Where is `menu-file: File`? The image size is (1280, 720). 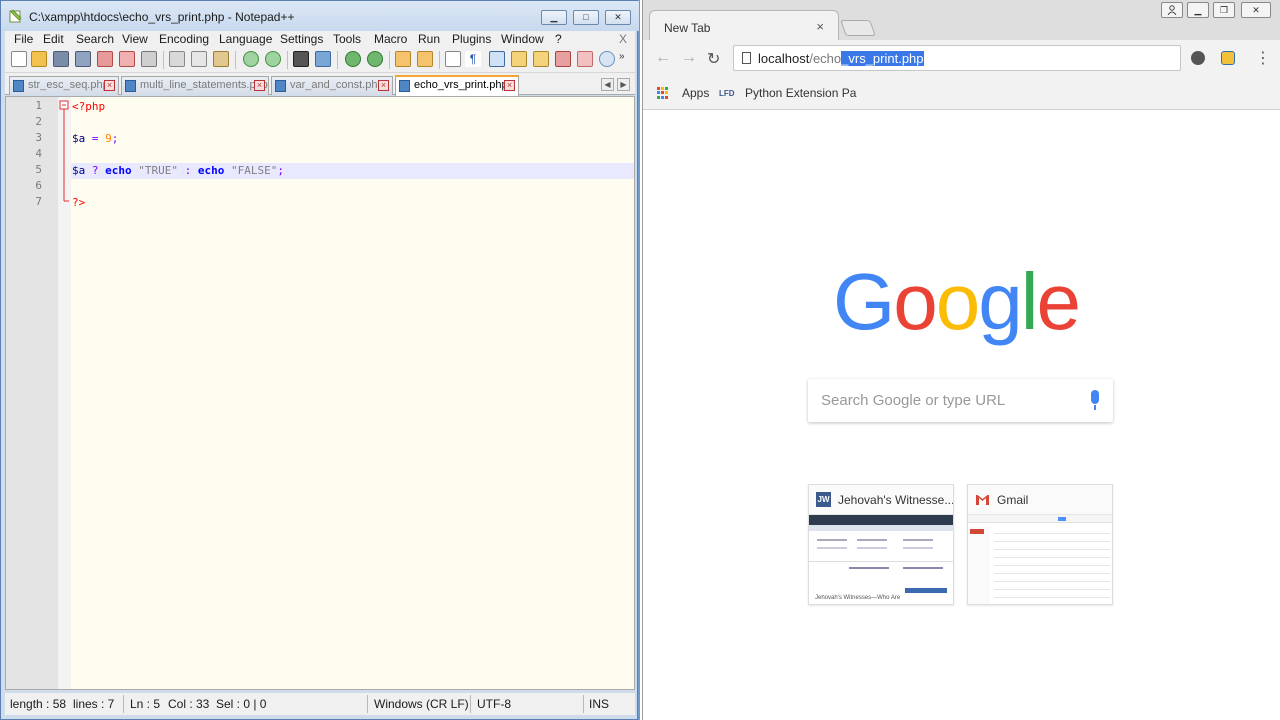 menu-file: File is located at coordinates (23, 39).